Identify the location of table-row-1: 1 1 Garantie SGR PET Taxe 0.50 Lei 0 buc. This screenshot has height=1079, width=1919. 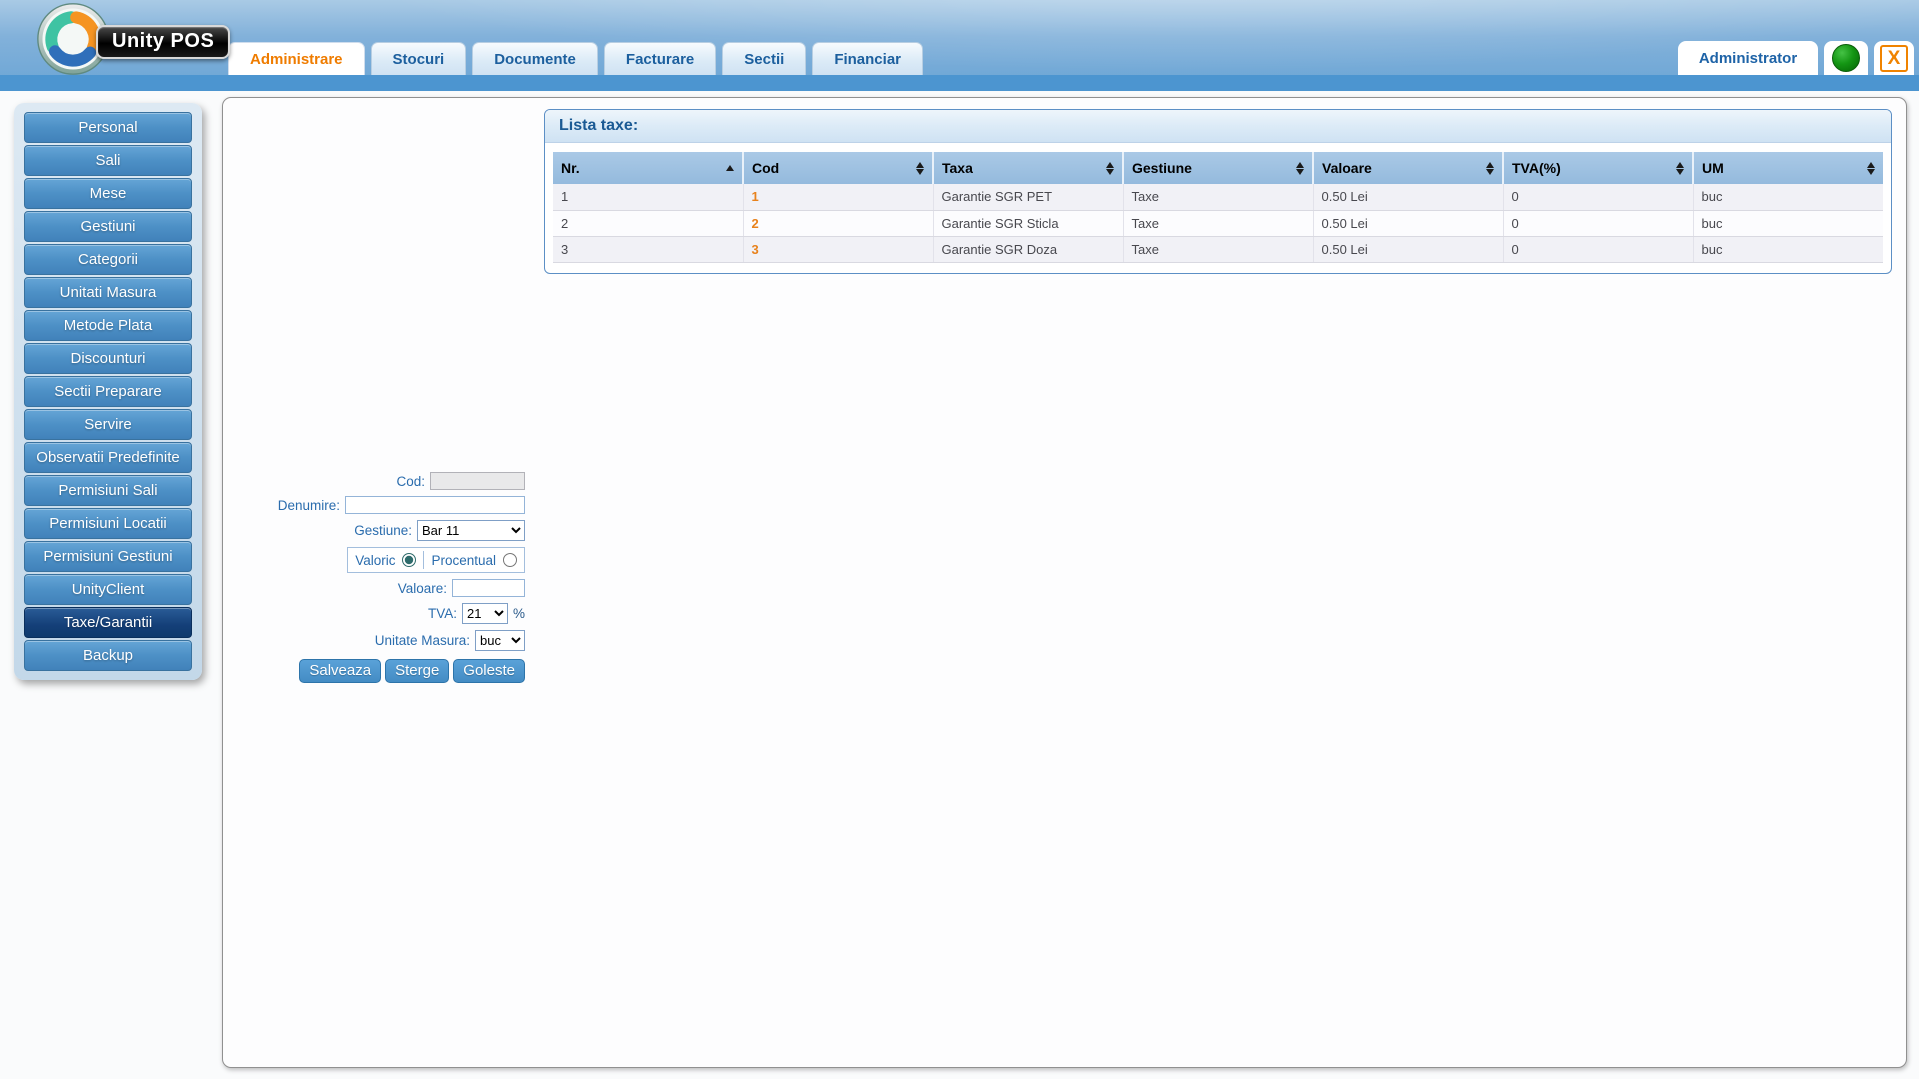
(1218, 197).